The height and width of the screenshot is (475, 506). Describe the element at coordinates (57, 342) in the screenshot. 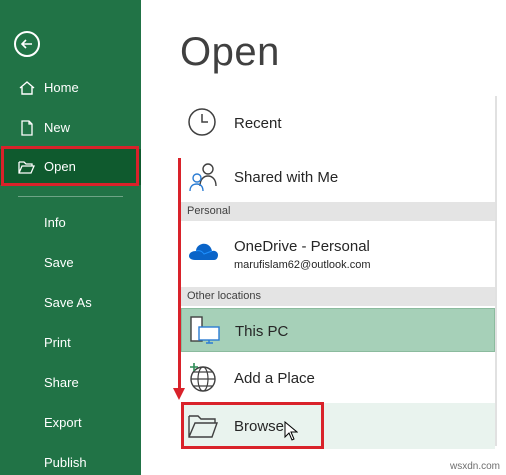

I see `nav-print-label: Print` at that location.